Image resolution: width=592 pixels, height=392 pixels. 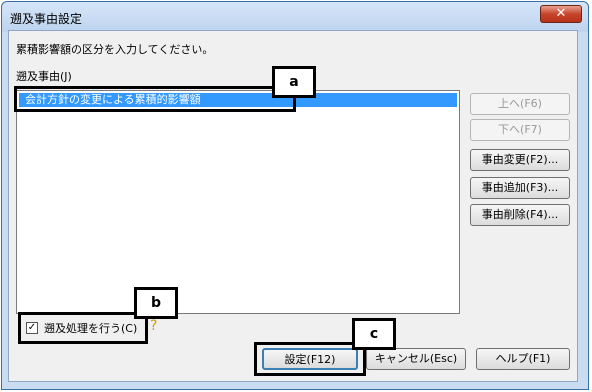 I want to click on list-label: 遡及事由(J), so click(x=44, y=76).